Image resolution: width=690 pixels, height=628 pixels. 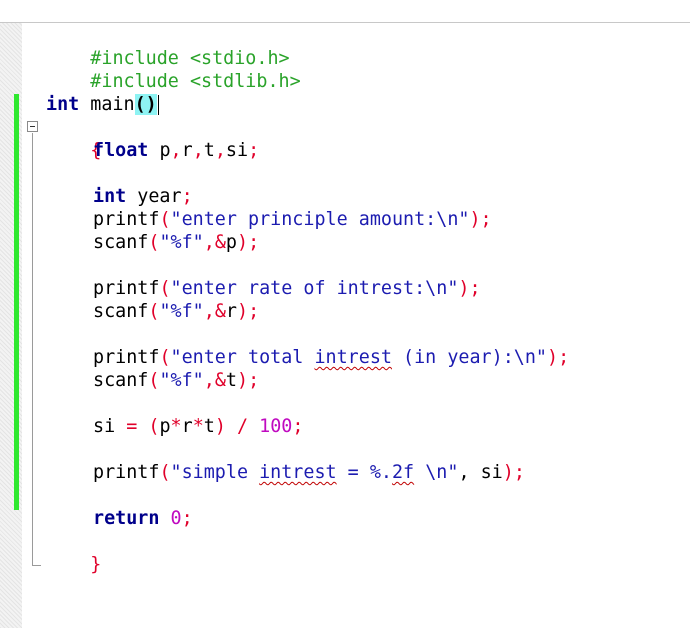 I want to click on close-brace: }, so click(x=96, y=564).